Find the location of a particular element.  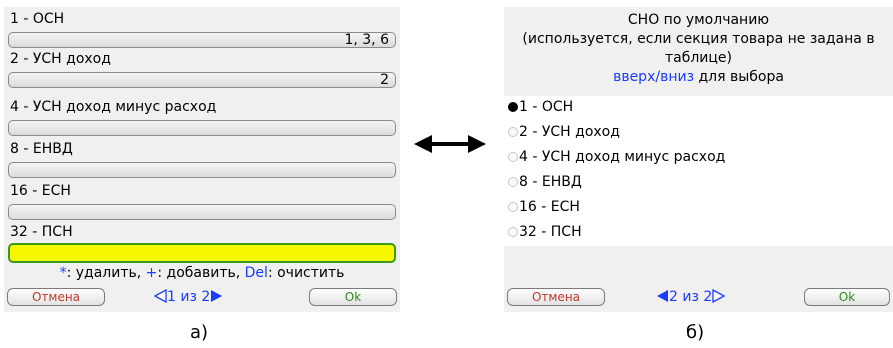

option-label: 16 - ЕСН is located at coordinates (549, 207).